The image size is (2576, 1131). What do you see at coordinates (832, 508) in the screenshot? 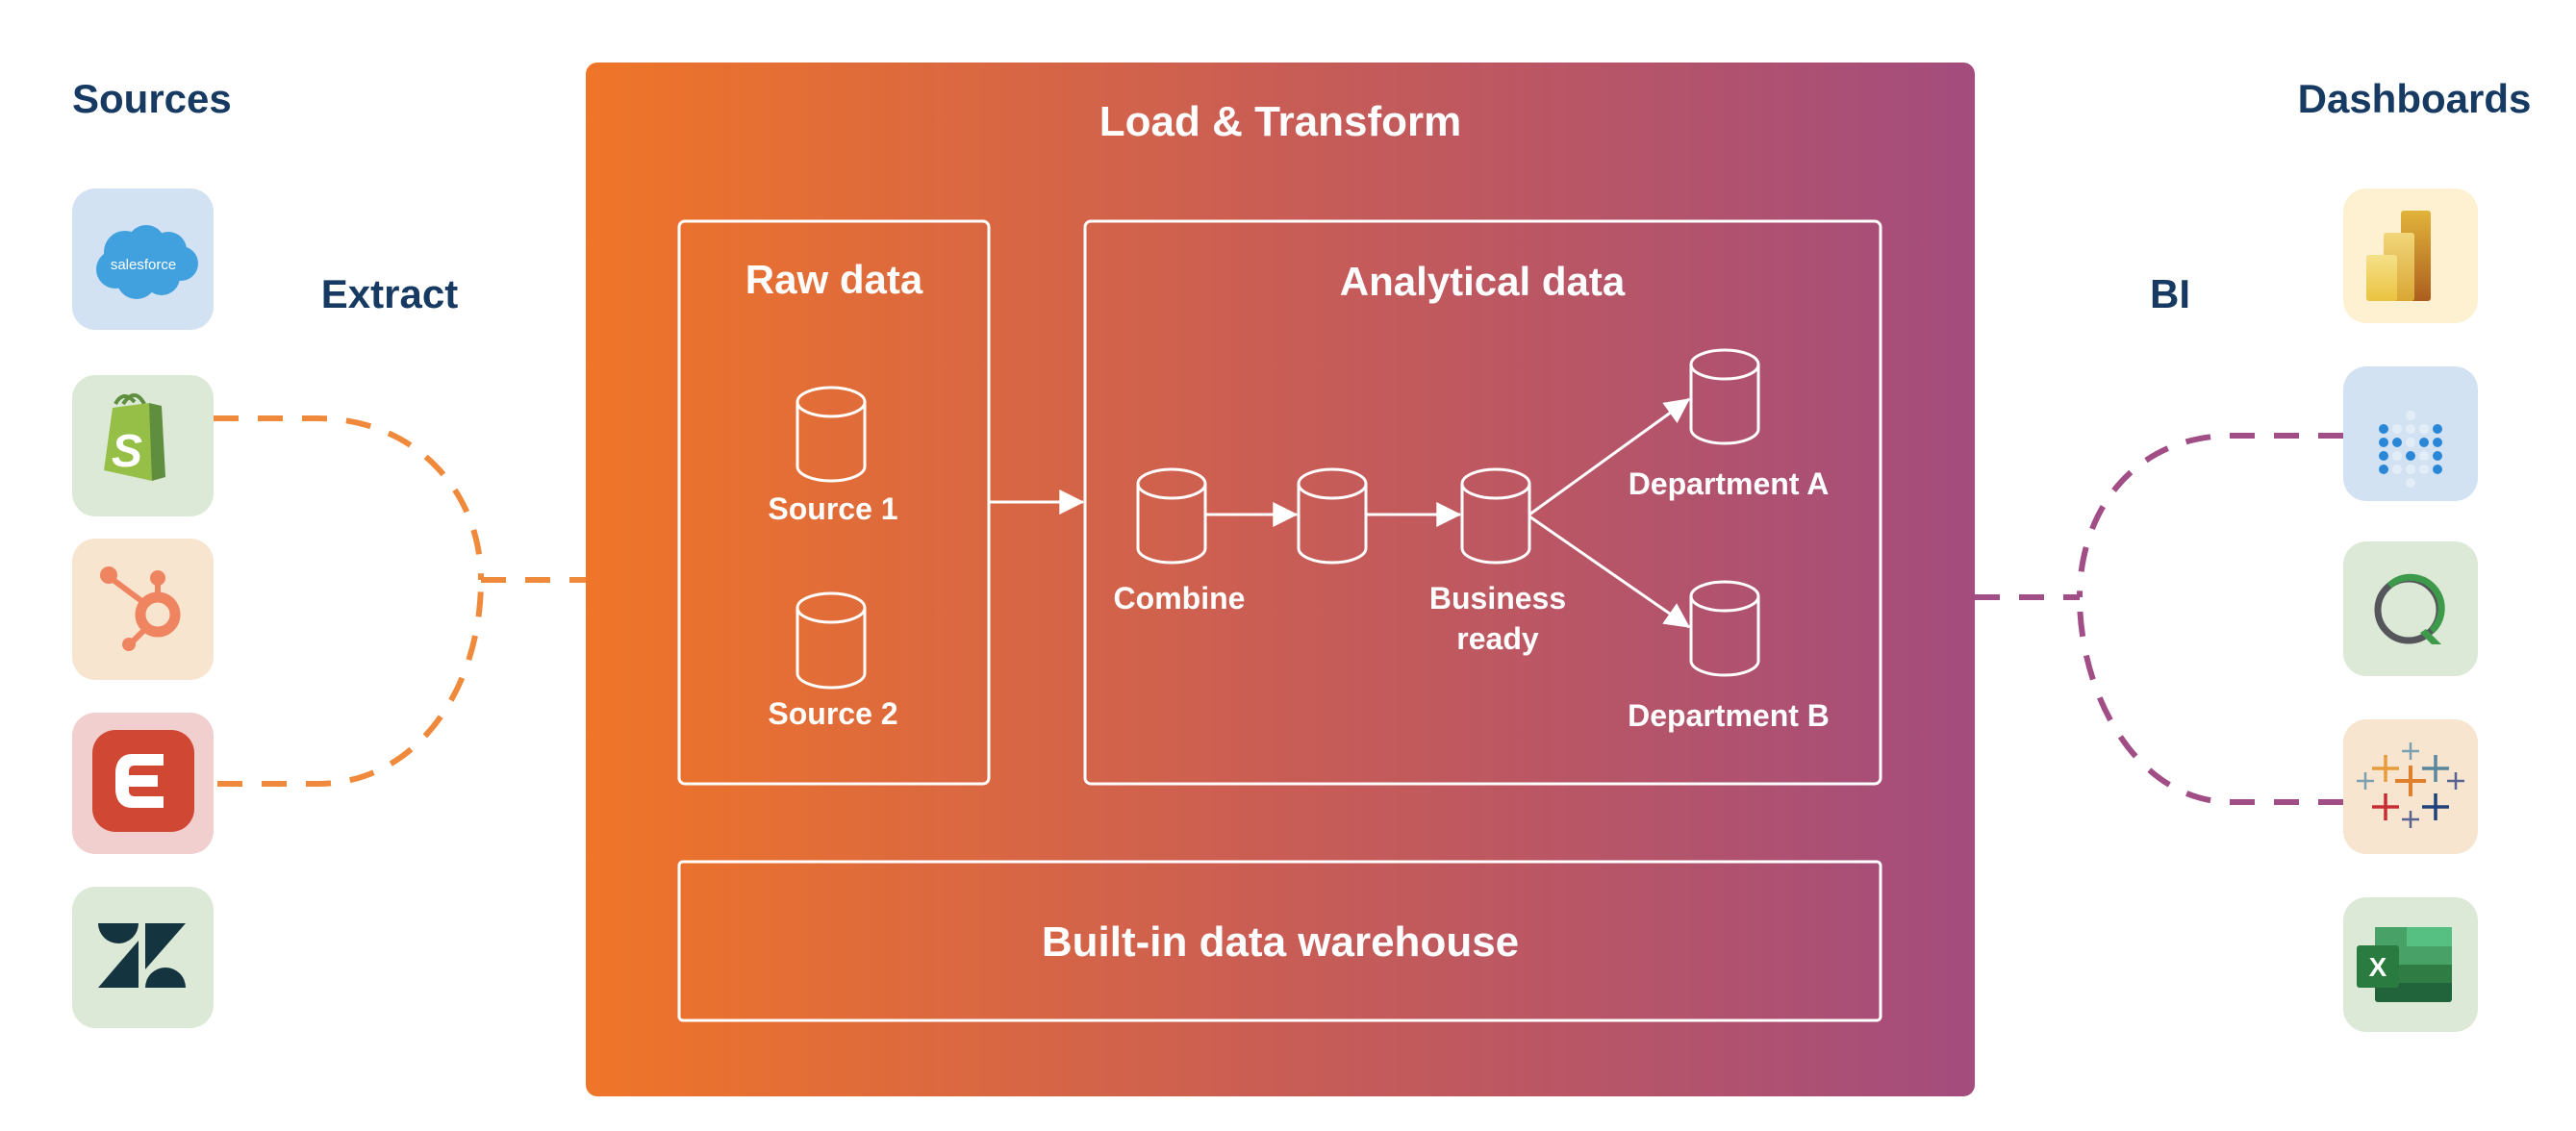
I see `source-1-label: Source 1` at bounding box center [832, 508].